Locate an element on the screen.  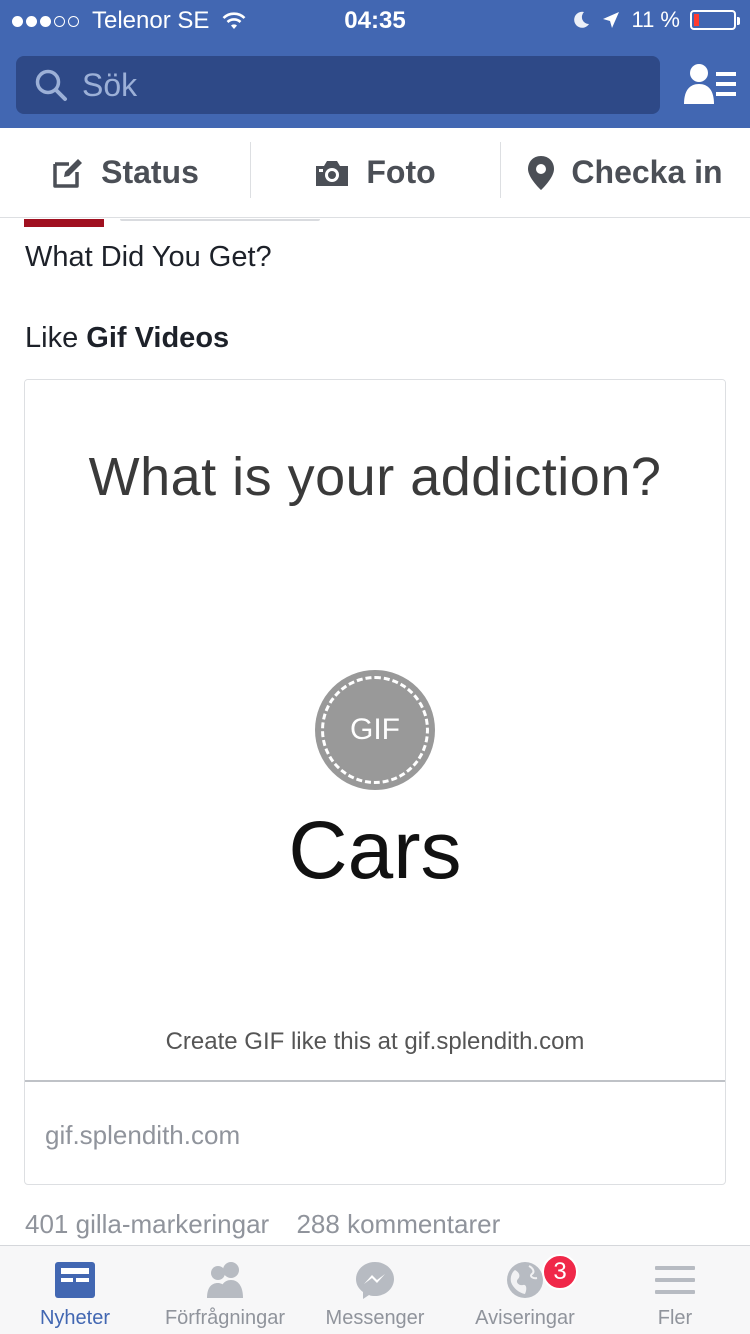
tab-label: Messenger is located at coordinates (375, 1318).